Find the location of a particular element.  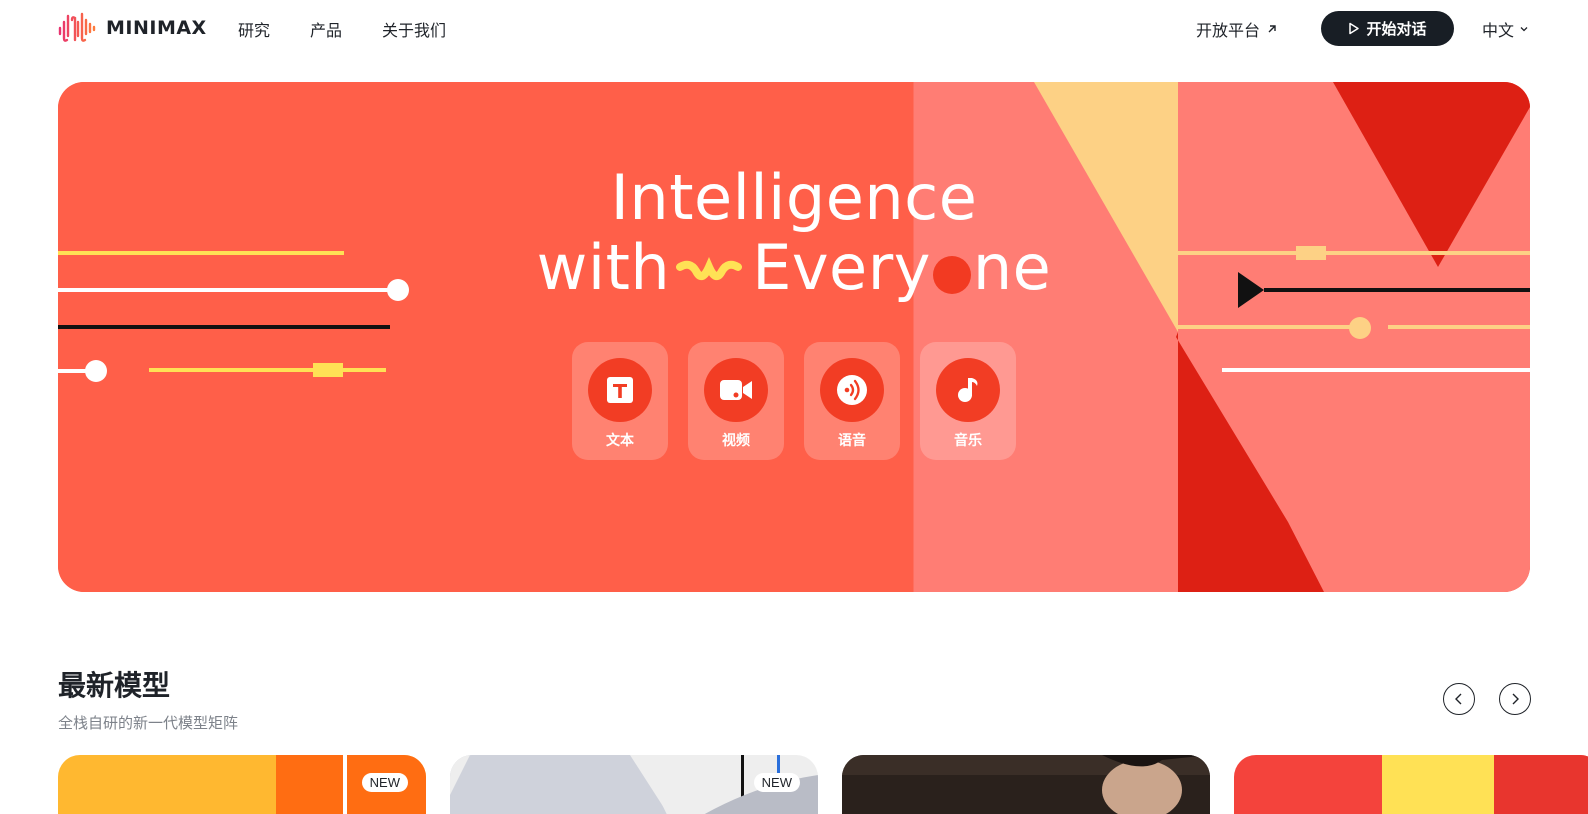

nav-item-about: 关于我们 is located at coordinates (414, 29).